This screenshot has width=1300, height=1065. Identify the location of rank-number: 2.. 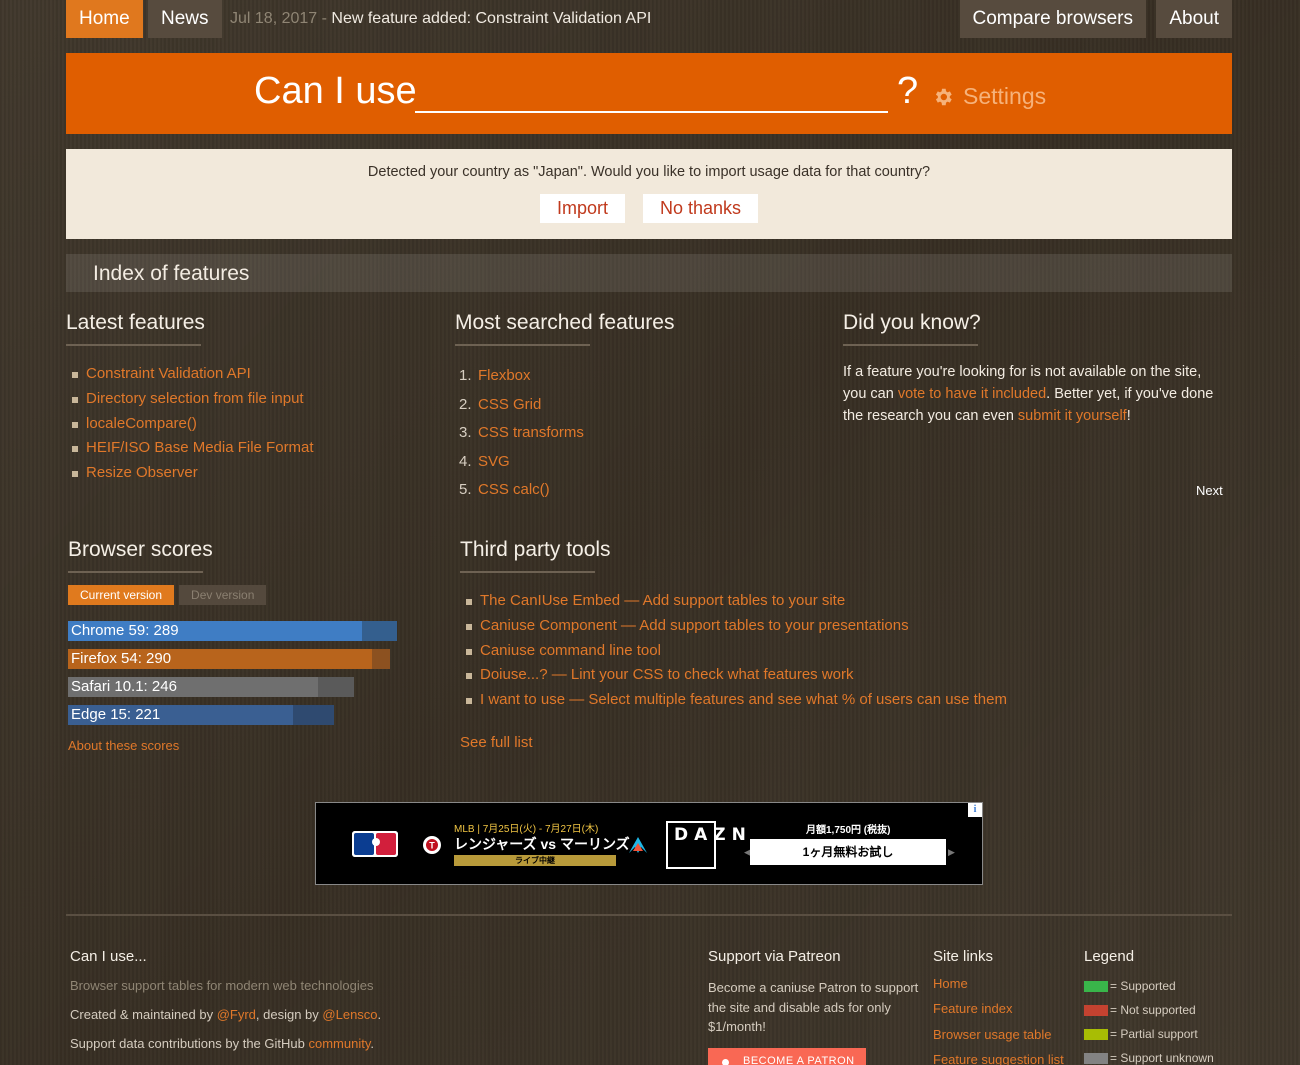
(465, 404).